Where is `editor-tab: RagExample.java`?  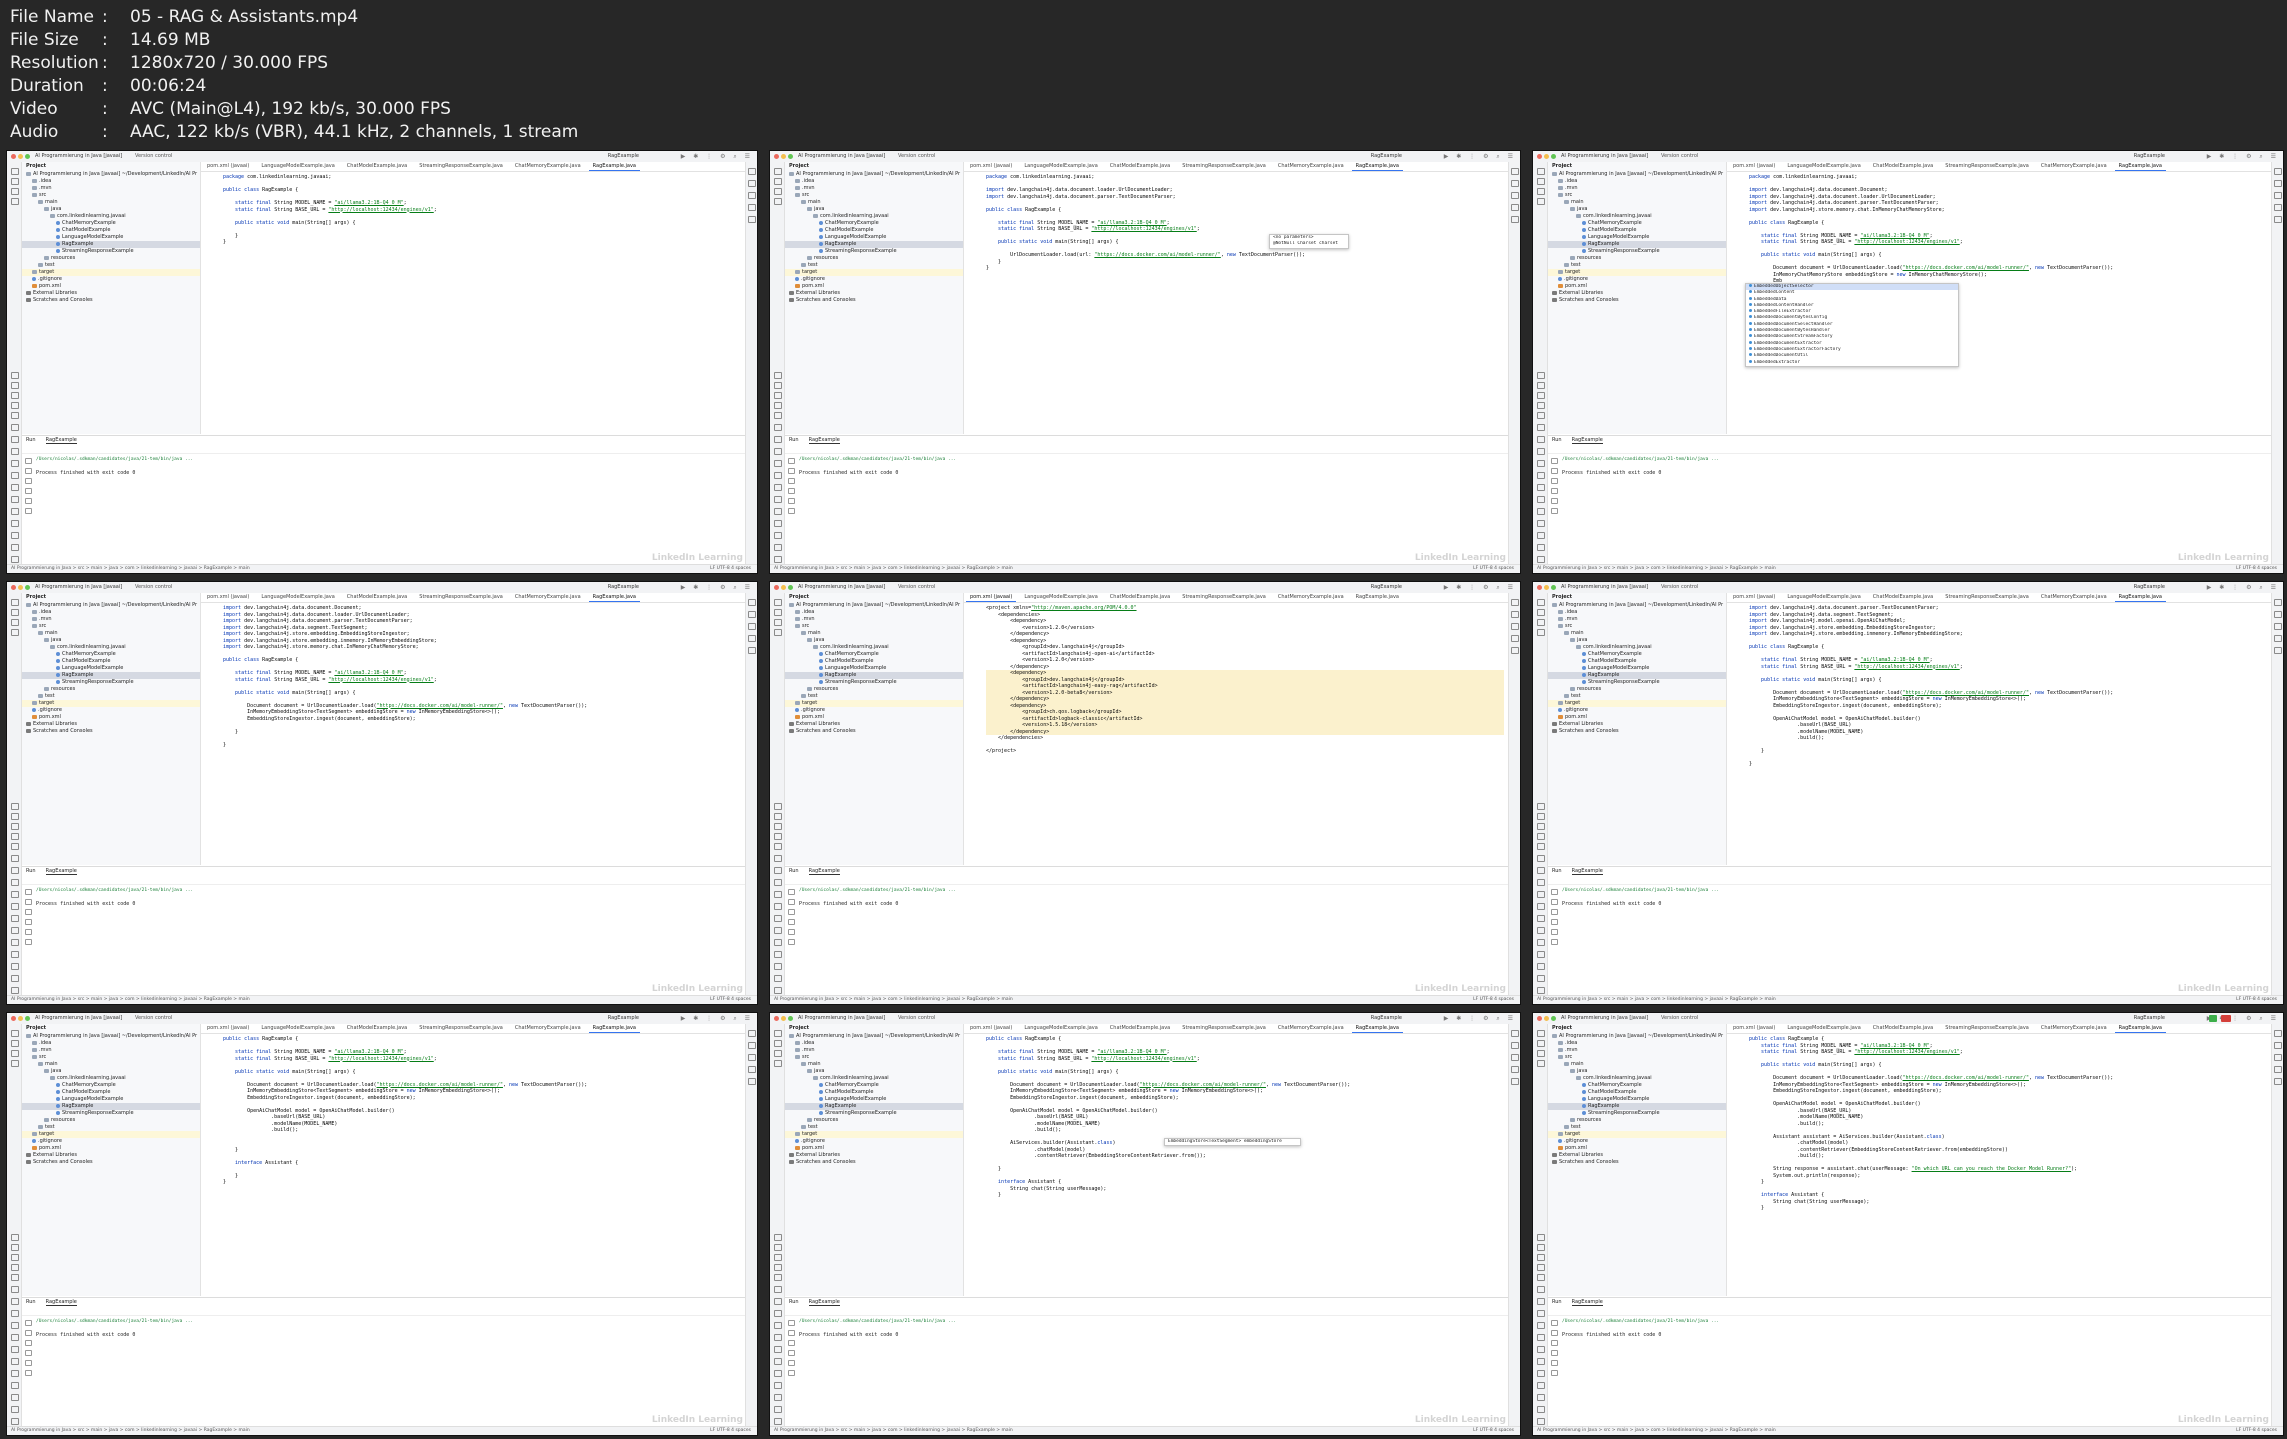 editor-tab: RagExample.java is located at coordinates (2140, 1028).